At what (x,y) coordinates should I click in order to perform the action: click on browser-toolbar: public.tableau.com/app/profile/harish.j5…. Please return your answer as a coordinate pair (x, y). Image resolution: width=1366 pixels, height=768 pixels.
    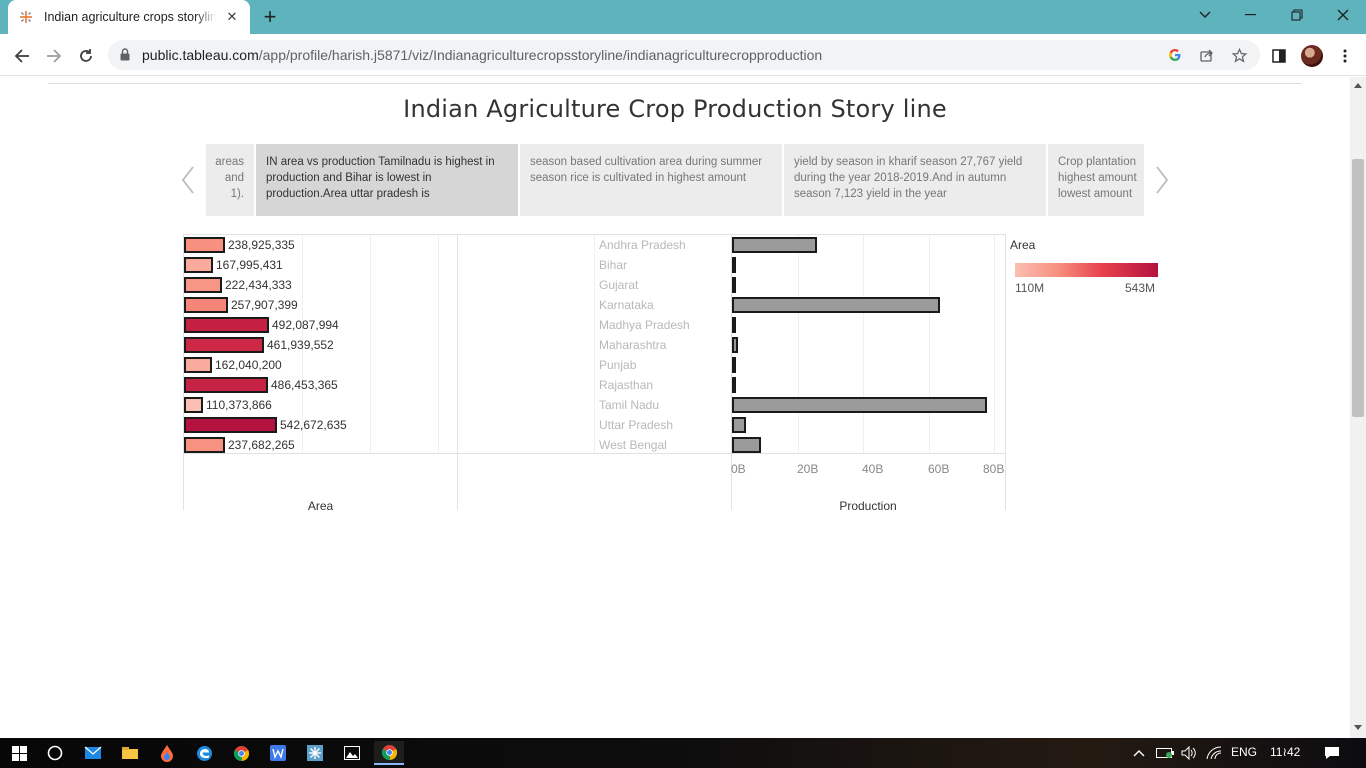
    Looking at the image, I should click on (683, 55).